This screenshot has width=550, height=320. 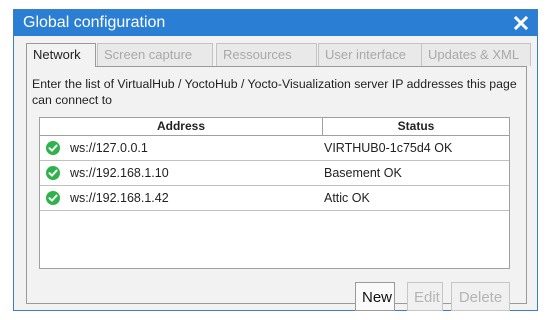 What do you see at coordinates (274, 198) in the screenshot?
I see `table-row: ws://192.168.1.42 Attic OK` at bounding box center [274, 198].